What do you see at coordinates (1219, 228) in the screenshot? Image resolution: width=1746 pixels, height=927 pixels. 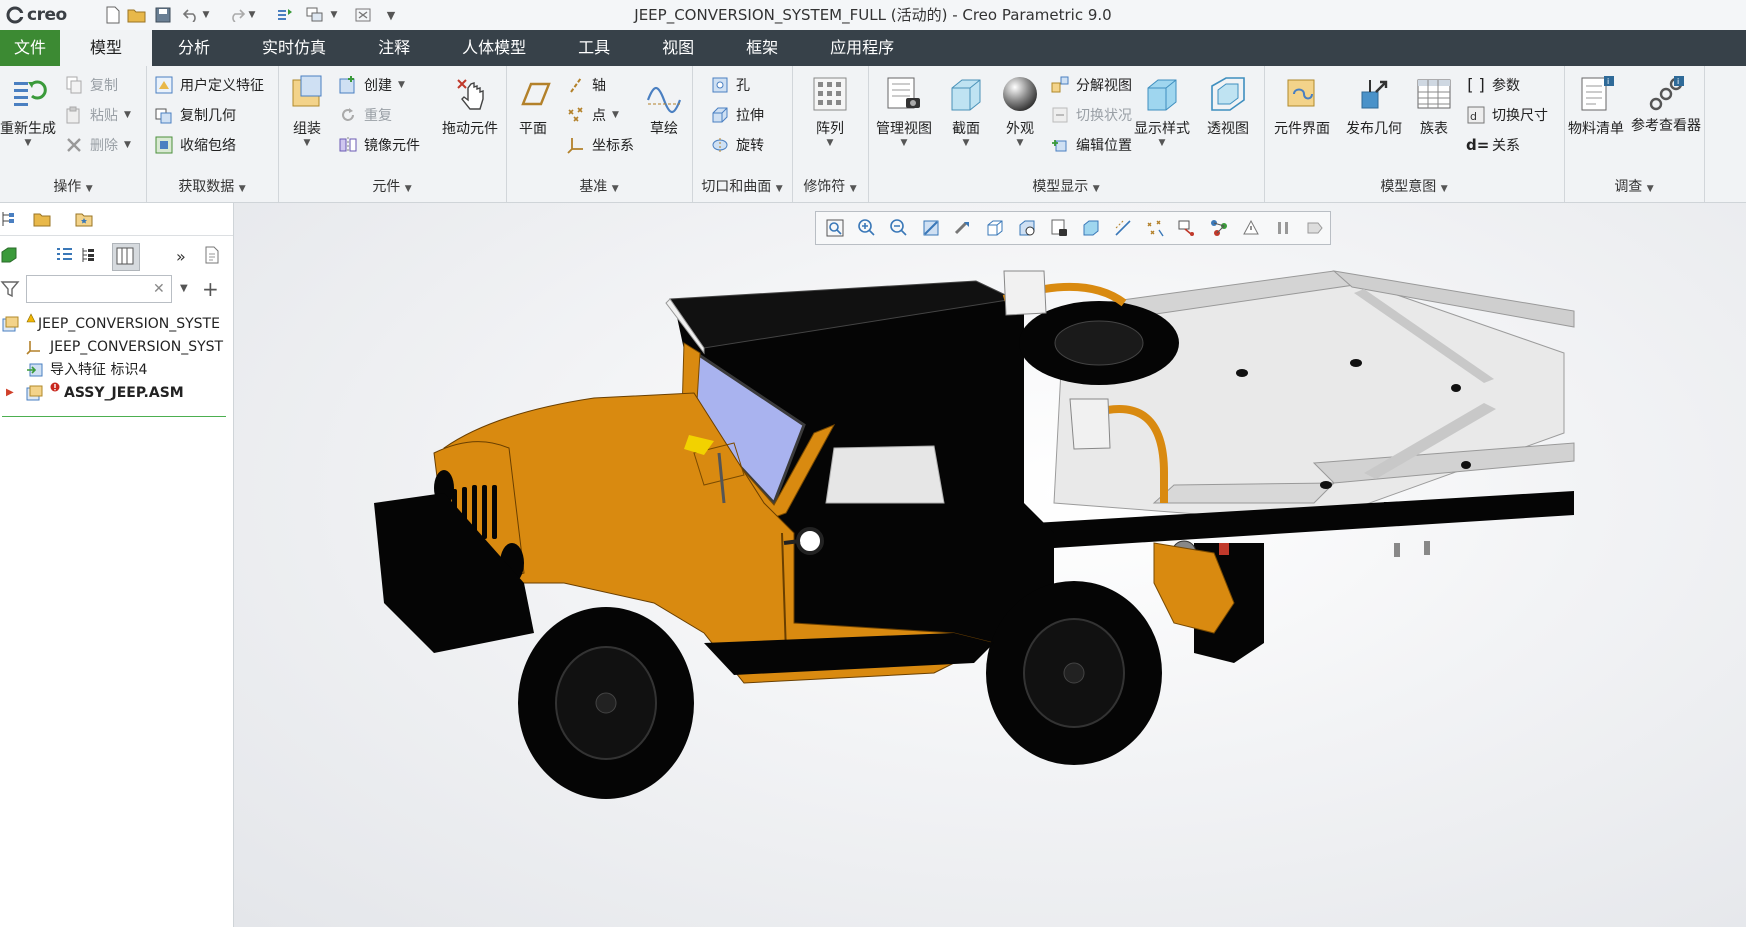 I see `spin-center-display-icon` at bounding box center [1219, 228].